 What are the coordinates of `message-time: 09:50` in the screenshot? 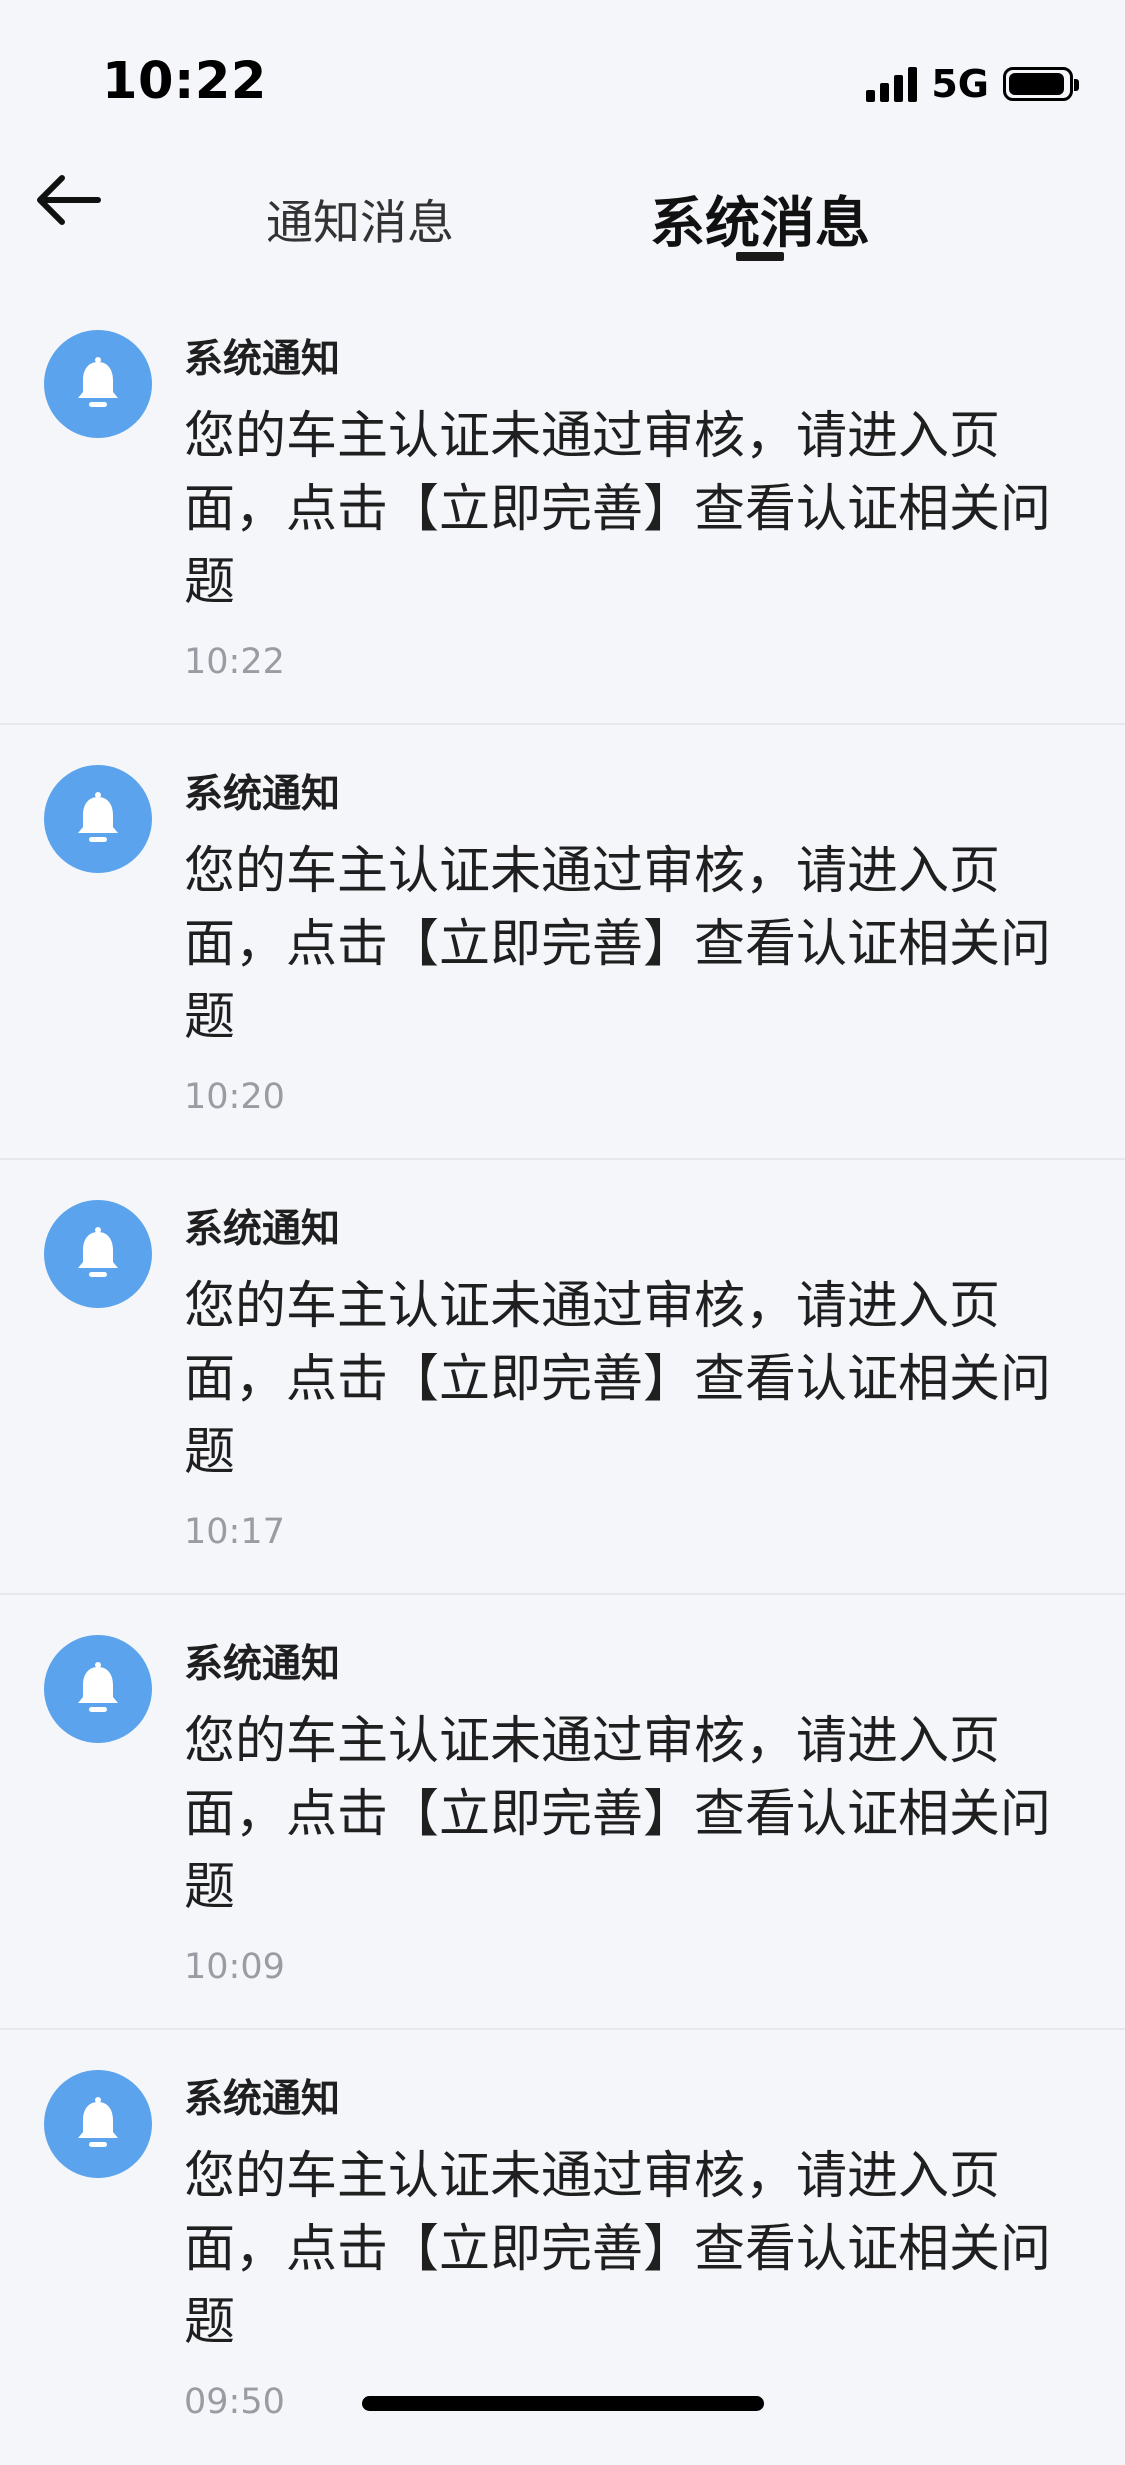 It's located at (234, 2402).